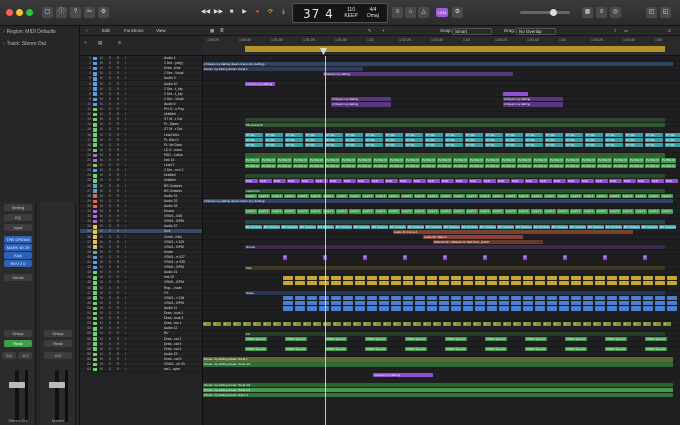  What do you see at coordinates (119, 43) in the screenshot?
I see `global-tracks-icon: S` at bounding box center [119, 43].